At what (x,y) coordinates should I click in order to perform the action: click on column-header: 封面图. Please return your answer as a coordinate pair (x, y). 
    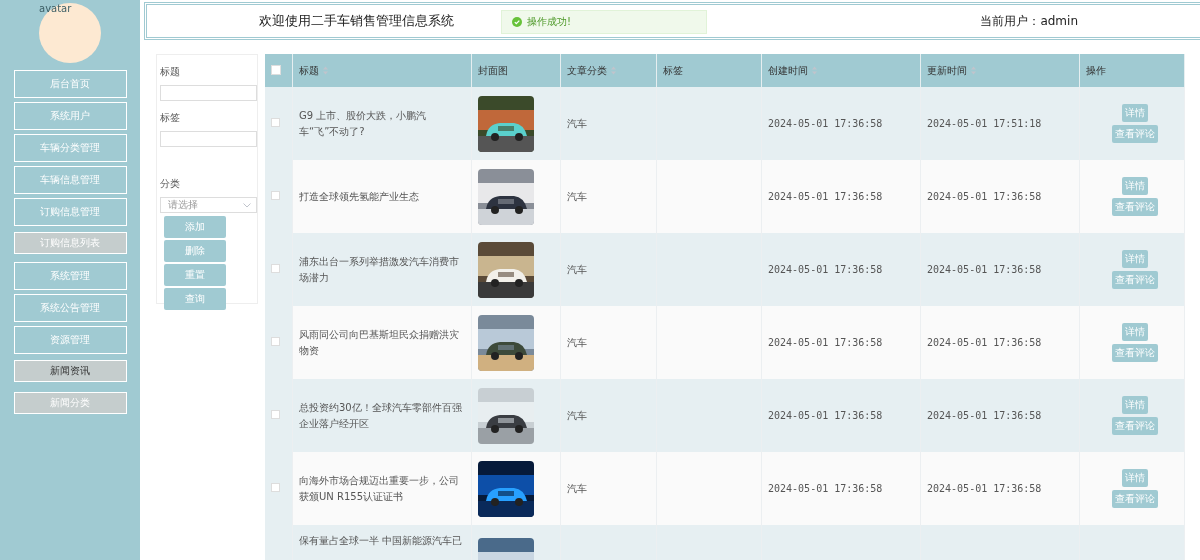
    Looking at the image, I should click on (516, 70).